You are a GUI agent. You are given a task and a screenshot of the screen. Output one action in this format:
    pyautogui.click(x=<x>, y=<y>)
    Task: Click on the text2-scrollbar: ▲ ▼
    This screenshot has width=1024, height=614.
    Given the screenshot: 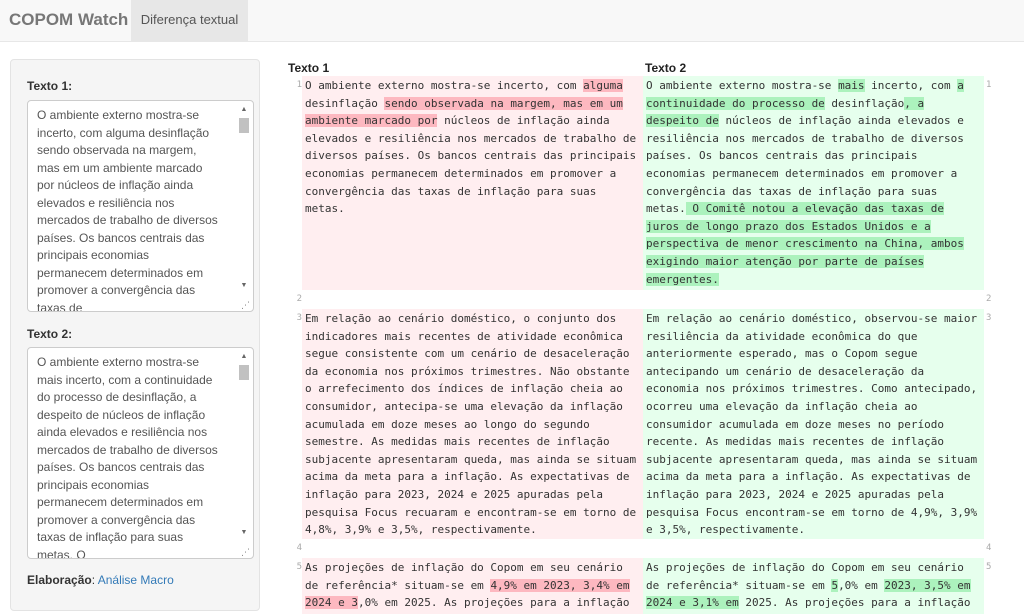 What is the action you would take?
    pyautogui.click(x=244, y=451)
    